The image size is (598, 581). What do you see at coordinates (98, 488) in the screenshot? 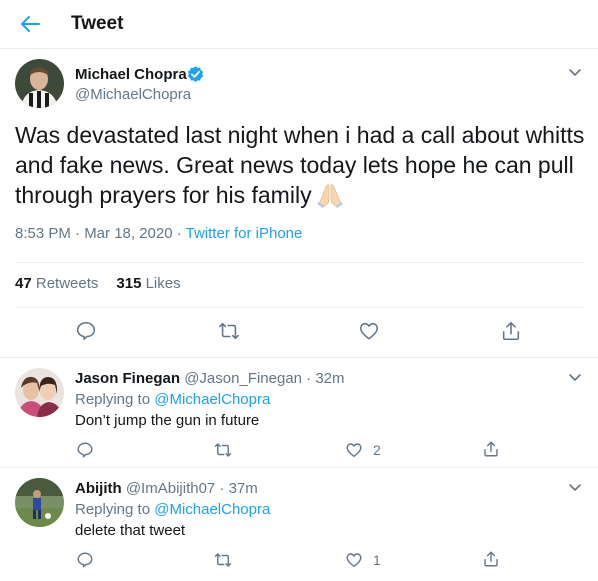
I see `reply-author-name: Abijith` at bounding box center [98, 488].